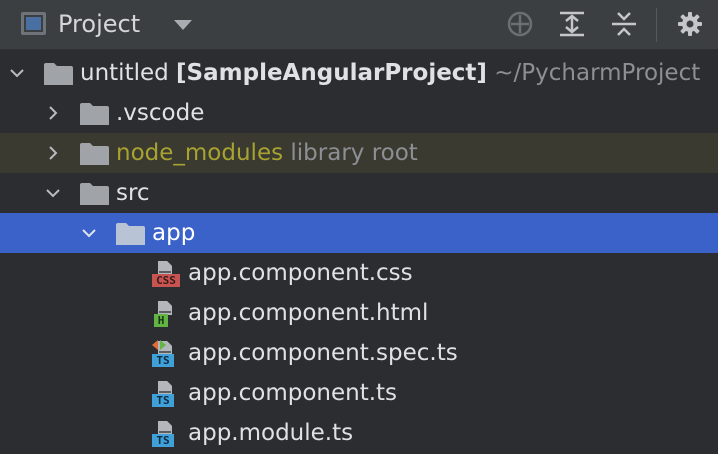  What do you see at coordinates (359, 433) in the screenshot?
I see `tree-item-file: TS app.module.ts` at bounding box center [359, 433].